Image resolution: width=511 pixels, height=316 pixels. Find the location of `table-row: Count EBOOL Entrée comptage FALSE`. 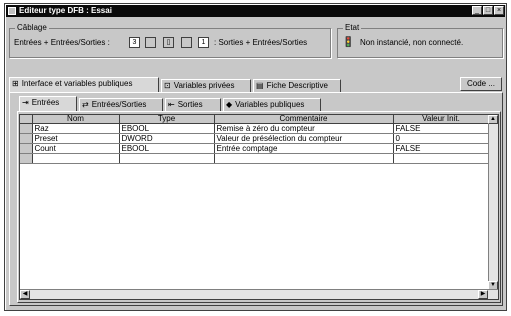

table-row: Count EBOOL Entrée comptage FALSE is located at coordinates (255, 148).